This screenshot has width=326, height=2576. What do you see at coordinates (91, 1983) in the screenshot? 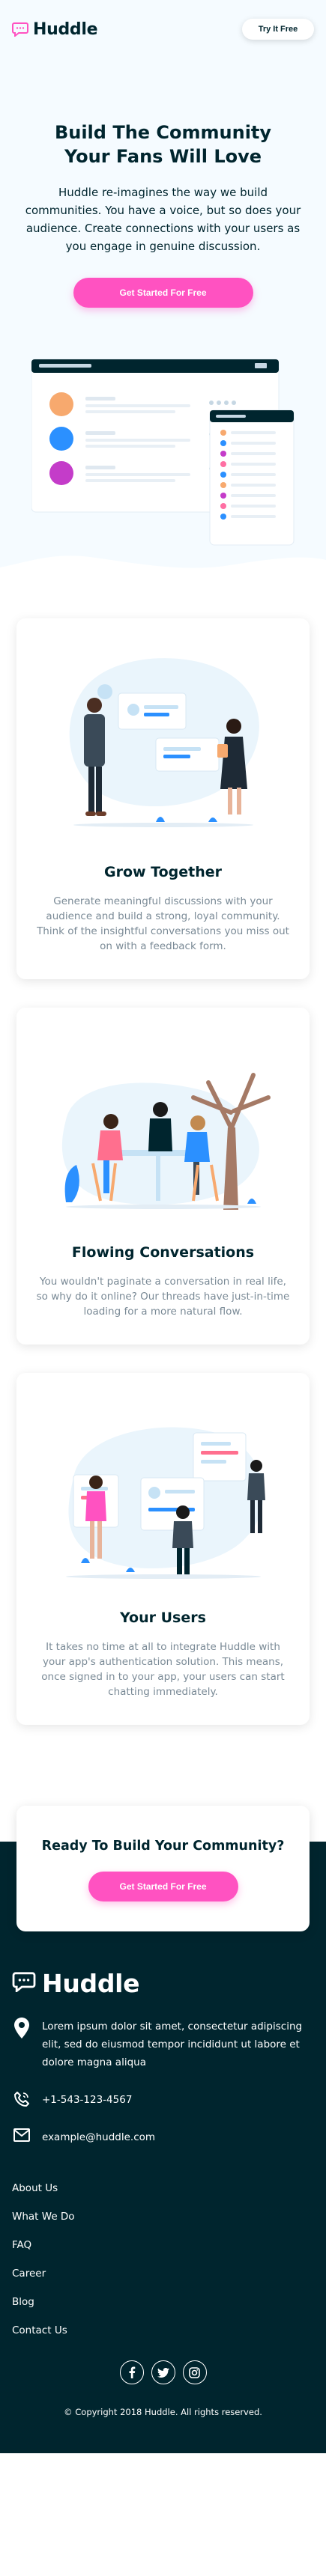
I see `footer-logo-text: Huddle` at bounding box center [91, 1983].